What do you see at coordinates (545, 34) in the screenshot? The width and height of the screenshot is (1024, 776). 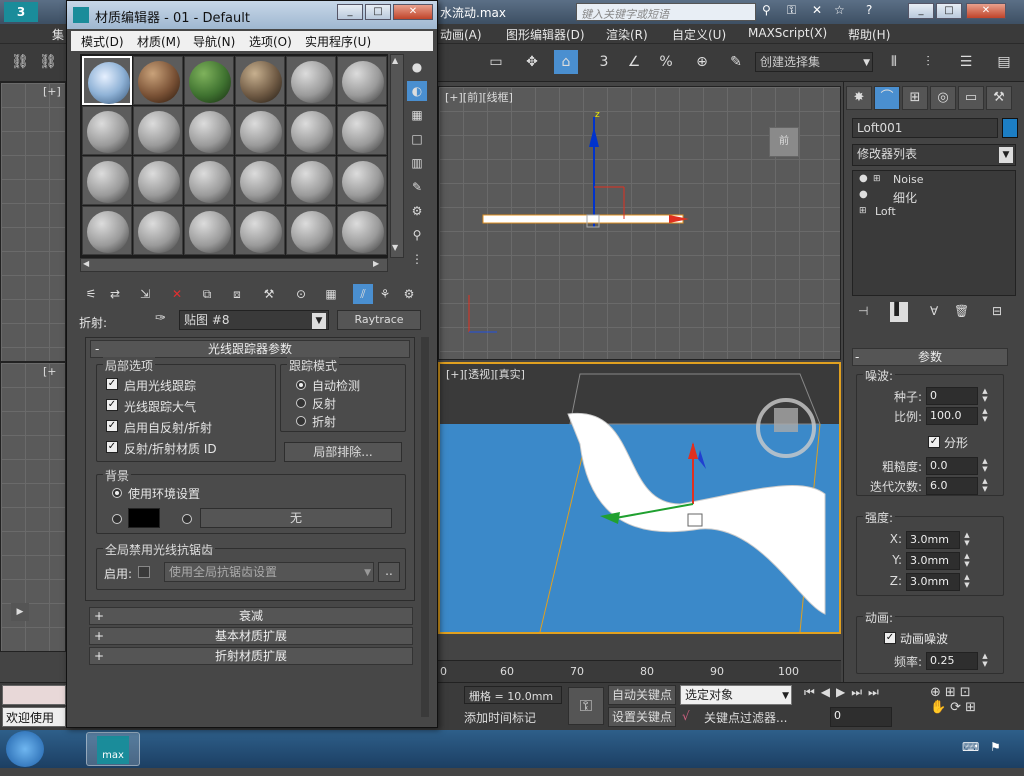 I see `menu-graph-editors: 图形编辑器(D)` at bounding box center [545, 34].